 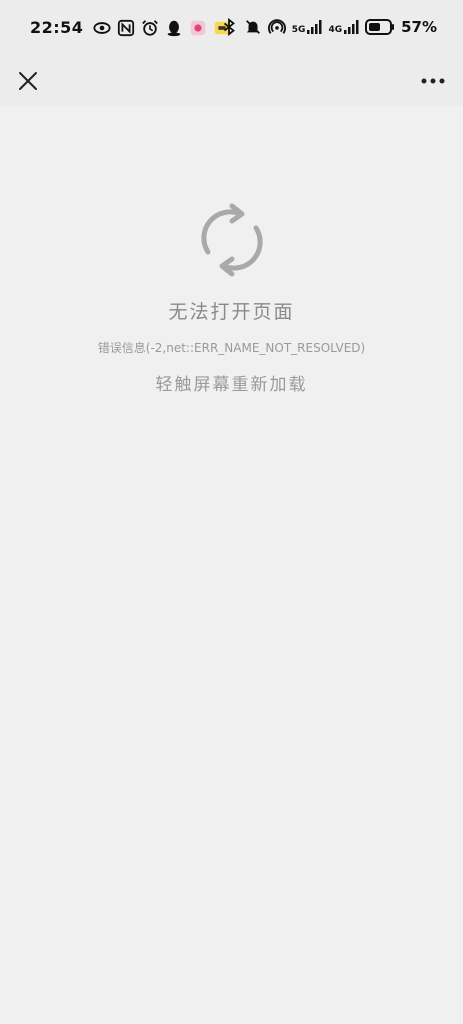 What do you see at coordinates (231, 348) in the screenshot?
I see `error-detail: 错误信息(-2,net::ERR_NAME_NOT_RESOLVED)` at bounding box center [231, 348].